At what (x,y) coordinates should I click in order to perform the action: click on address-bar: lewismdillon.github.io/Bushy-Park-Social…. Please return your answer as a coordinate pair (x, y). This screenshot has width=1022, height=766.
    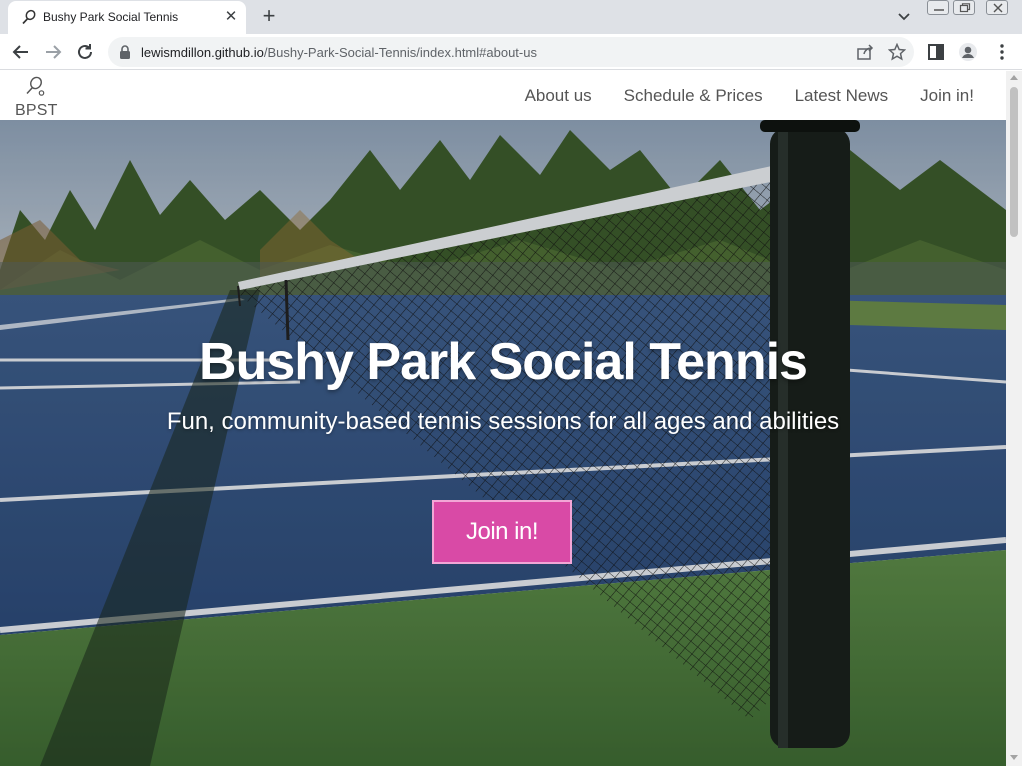
    Looking at the image, I should click on (511, 52).